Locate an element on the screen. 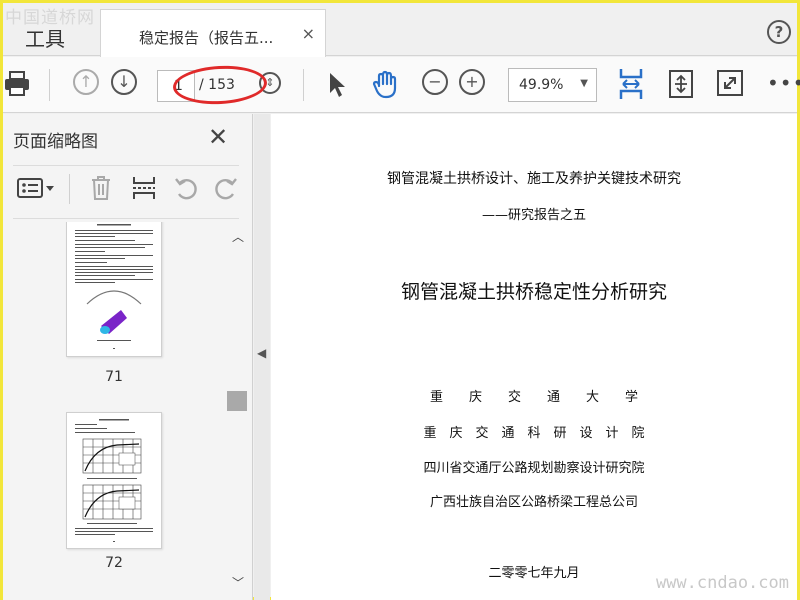 The height and width of the screenshot is (600, 800). insert-page-icon is located at coordinates (144, 190).